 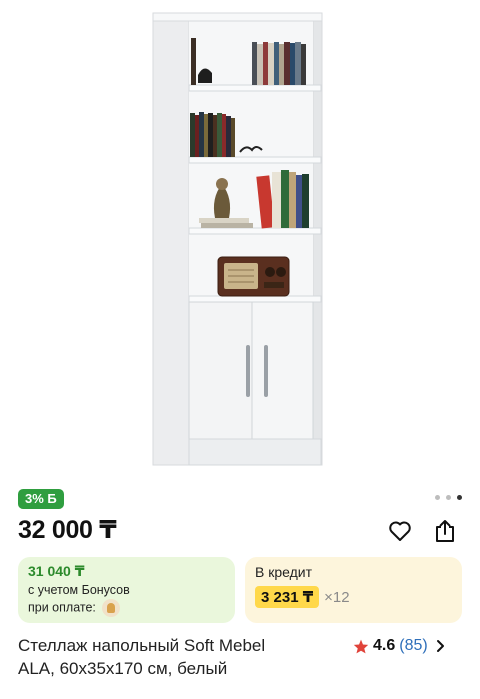 I want to click on heart-icon, so click(x=400, y=531).